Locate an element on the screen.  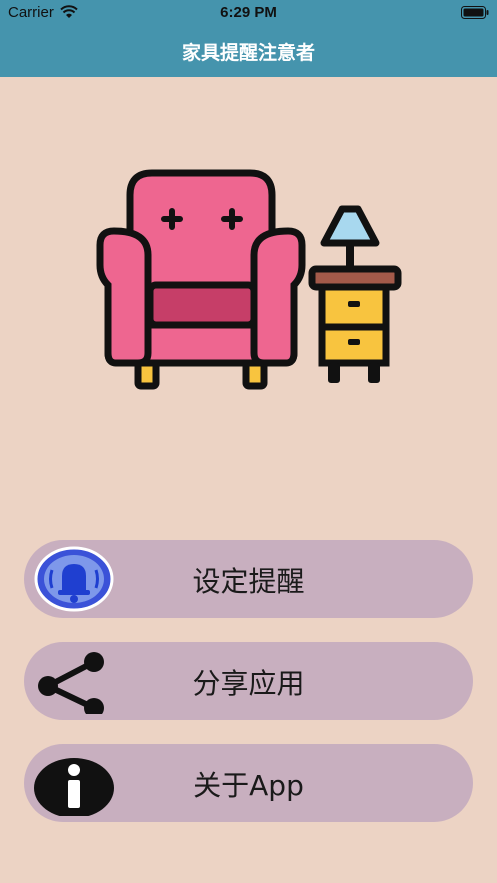
set-reminder-button: 设定提醒 is located at coordinates (248, 579).